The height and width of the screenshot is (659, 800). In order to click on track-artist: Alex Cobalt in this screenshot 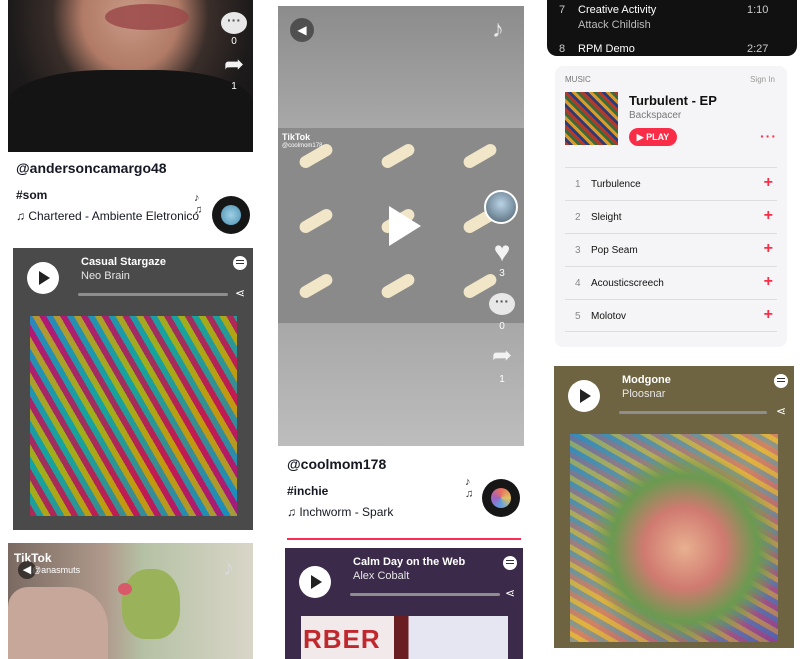, I will do `click(381, 576)`.